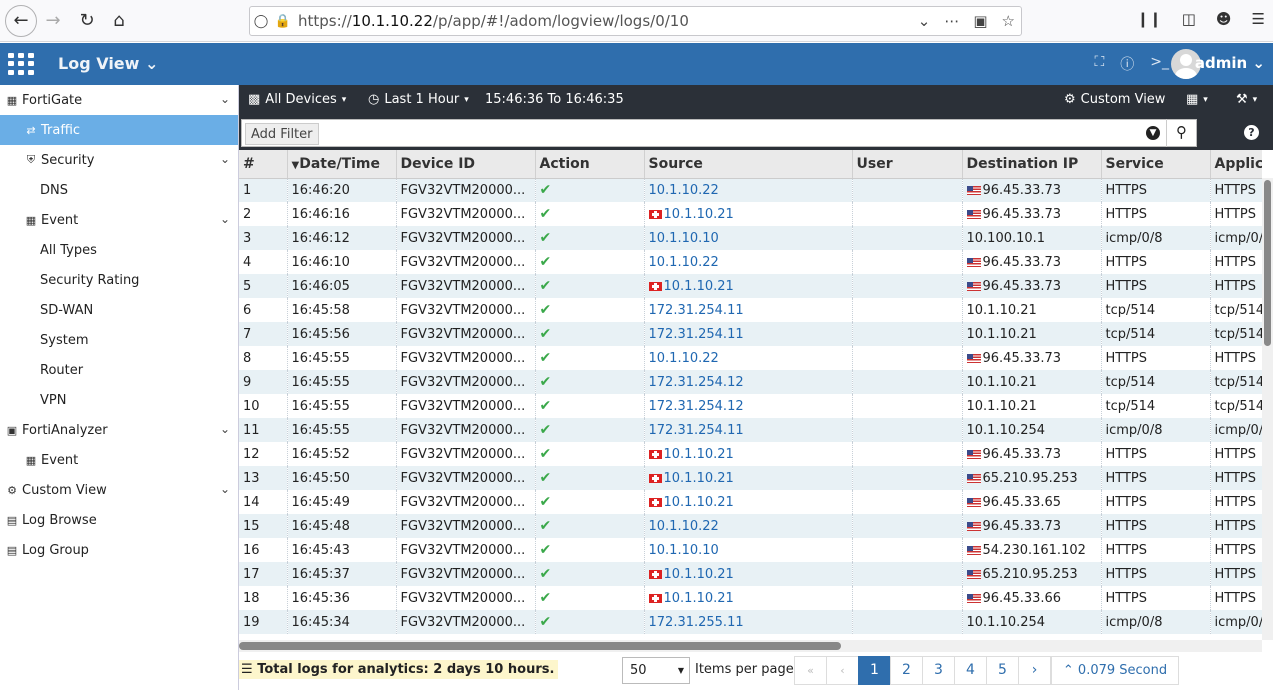 This screenshot has width=1273, height=690. I want to click on prev-page-button: ‹, so click(842, 670).